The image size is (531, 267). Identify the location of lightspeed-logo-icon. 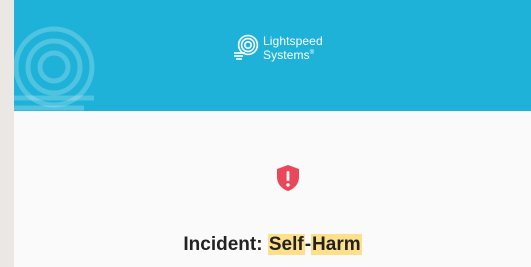
(246, 47).